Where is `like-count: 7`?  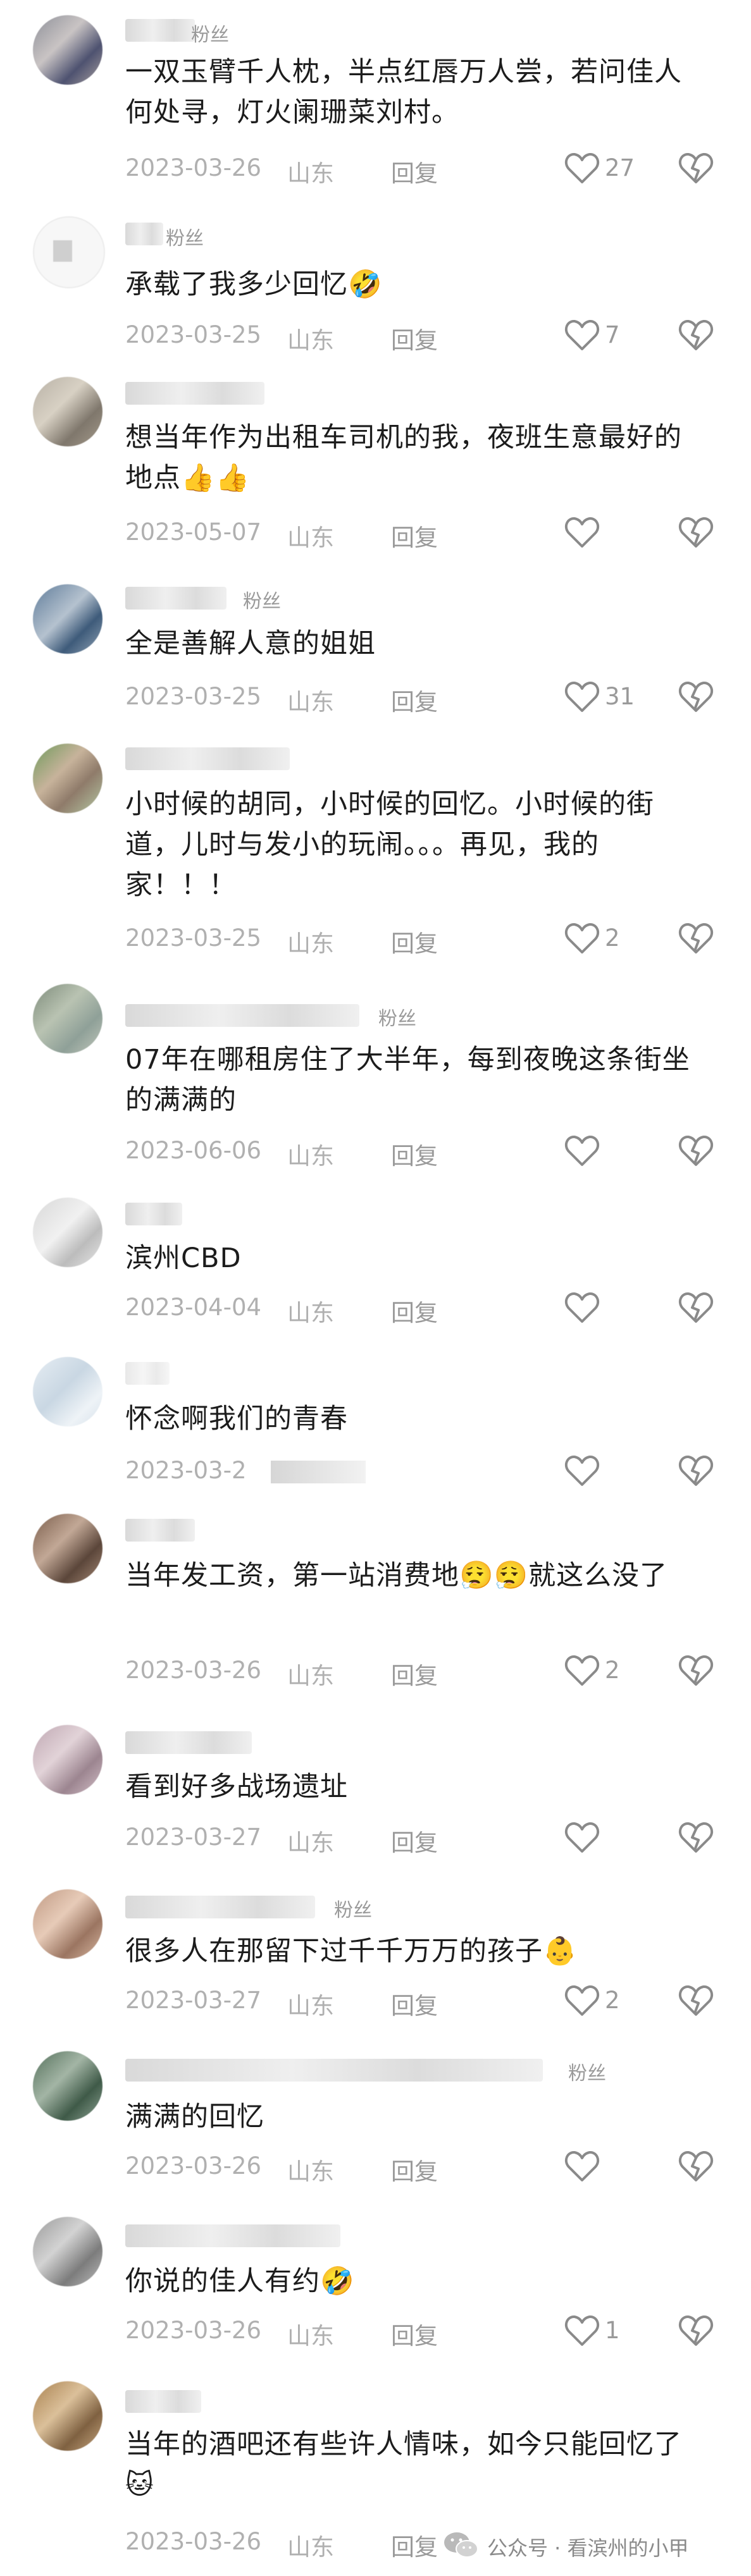 like-count: 7 is located at coordinates (612, 334).